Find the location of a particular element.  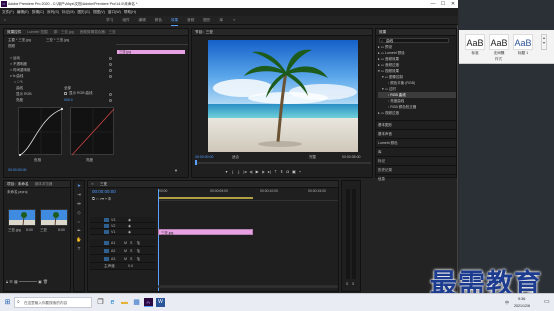

a2-solo: S is located at coordinates (131, 251).